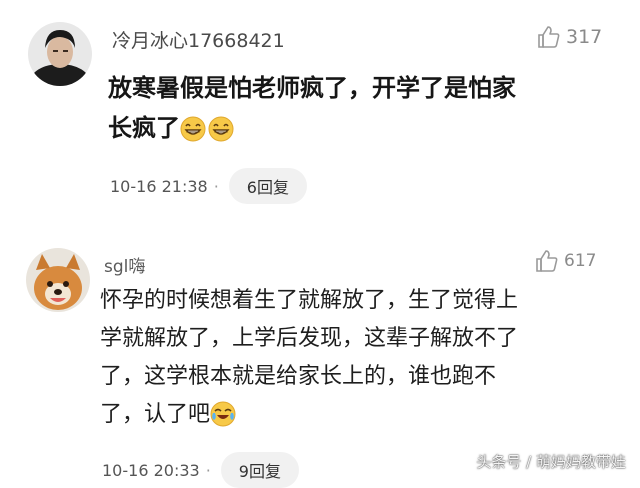 The image size is (640, 488). I want to click on comment-text-line: 放寒暑假是怕老师疯了，开学了是怕家, so click(312, 88).